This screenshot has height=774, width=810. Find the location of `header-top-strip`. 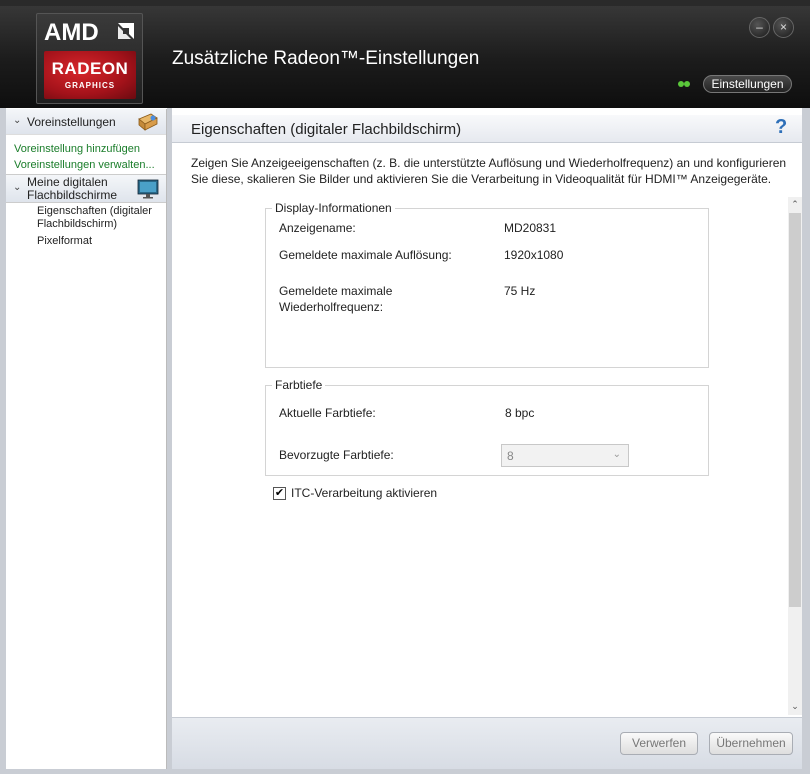

header-top-strip is located at coordinates (405, 3).